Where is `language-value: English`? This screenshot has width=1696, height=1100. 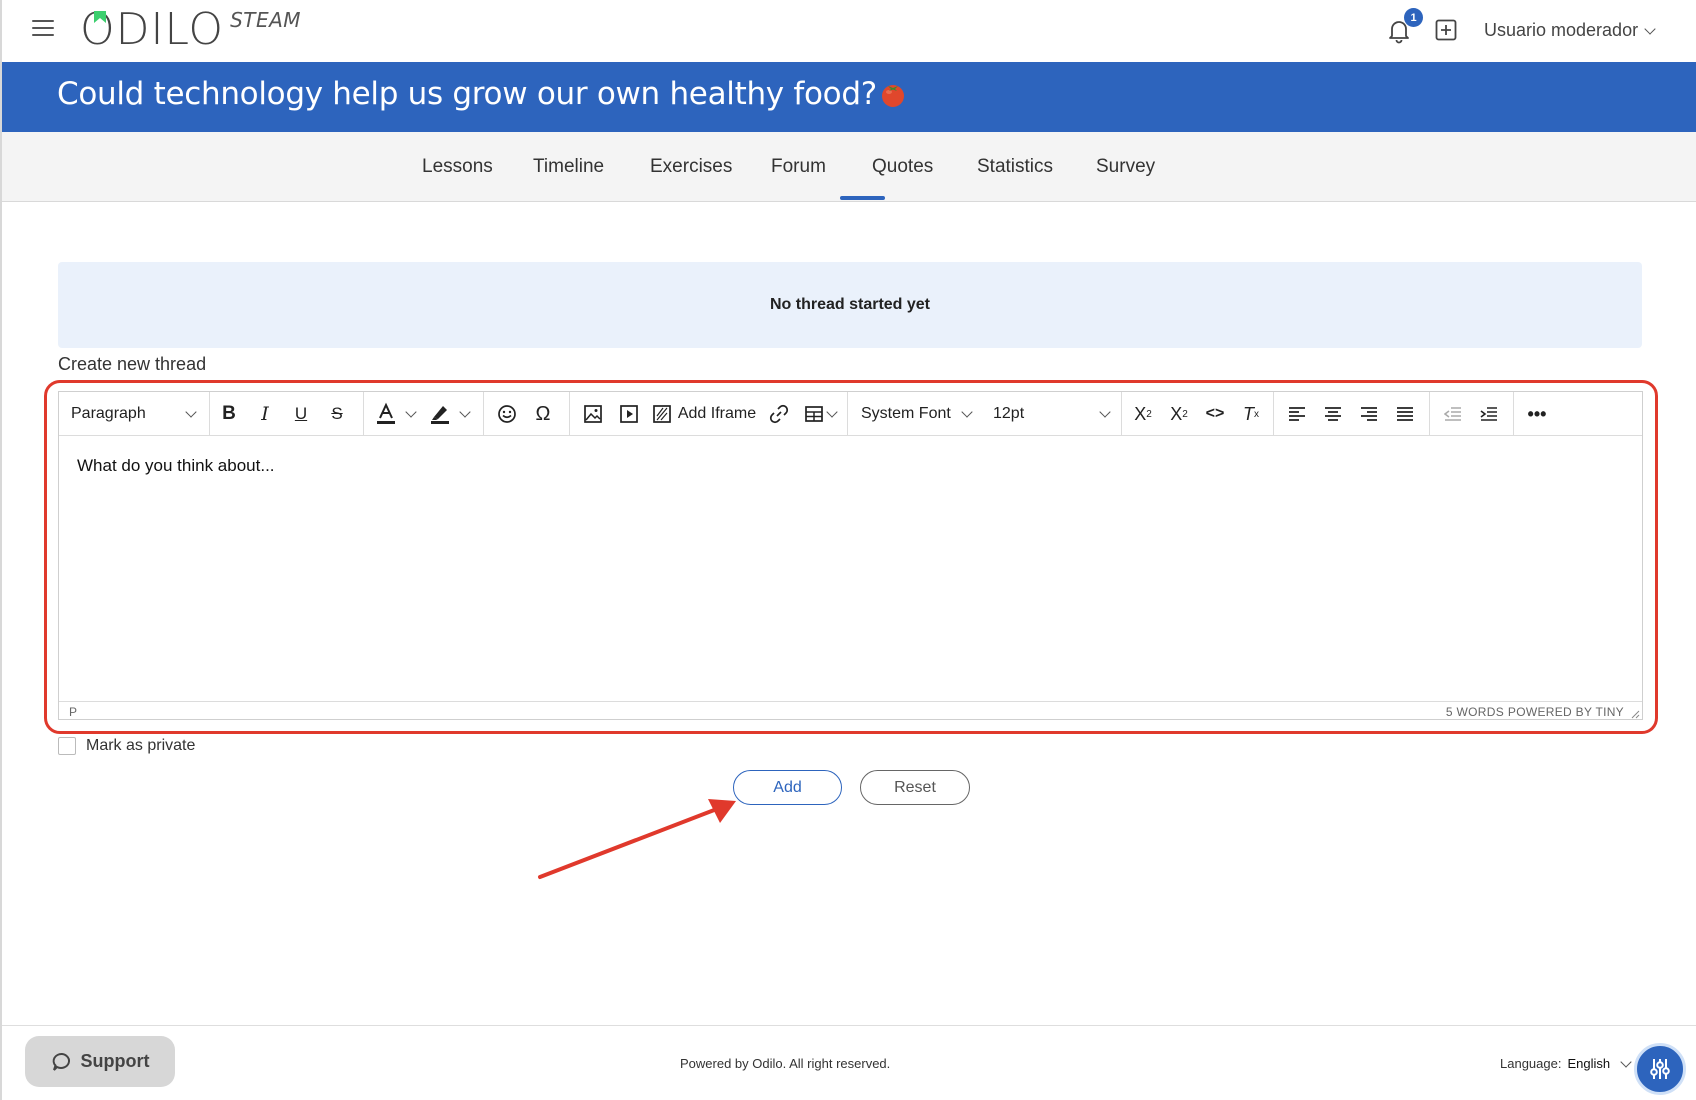 language-value: English is located at coordinates (1588, 1063).